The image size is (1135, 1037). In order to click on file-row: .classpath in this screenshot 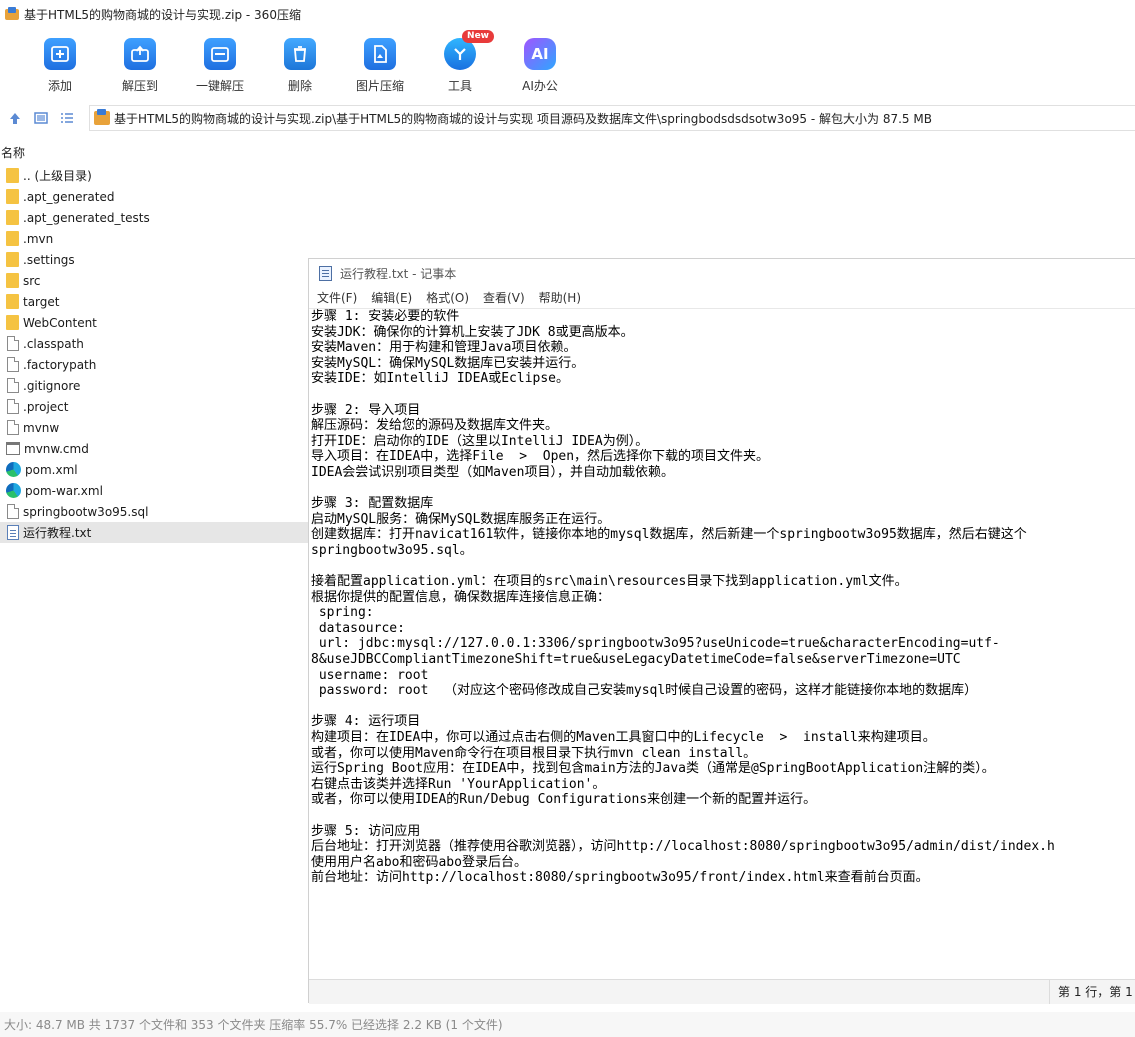, I will do `click(154, 343)`.